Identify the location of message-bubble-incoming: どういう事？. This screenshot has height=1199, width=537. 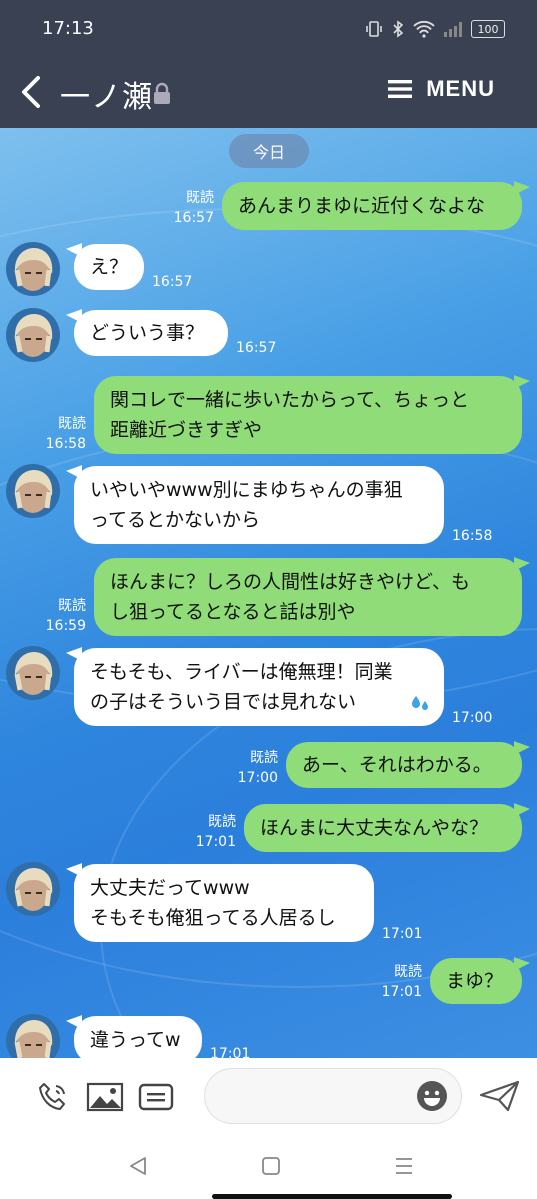
(151, 333).